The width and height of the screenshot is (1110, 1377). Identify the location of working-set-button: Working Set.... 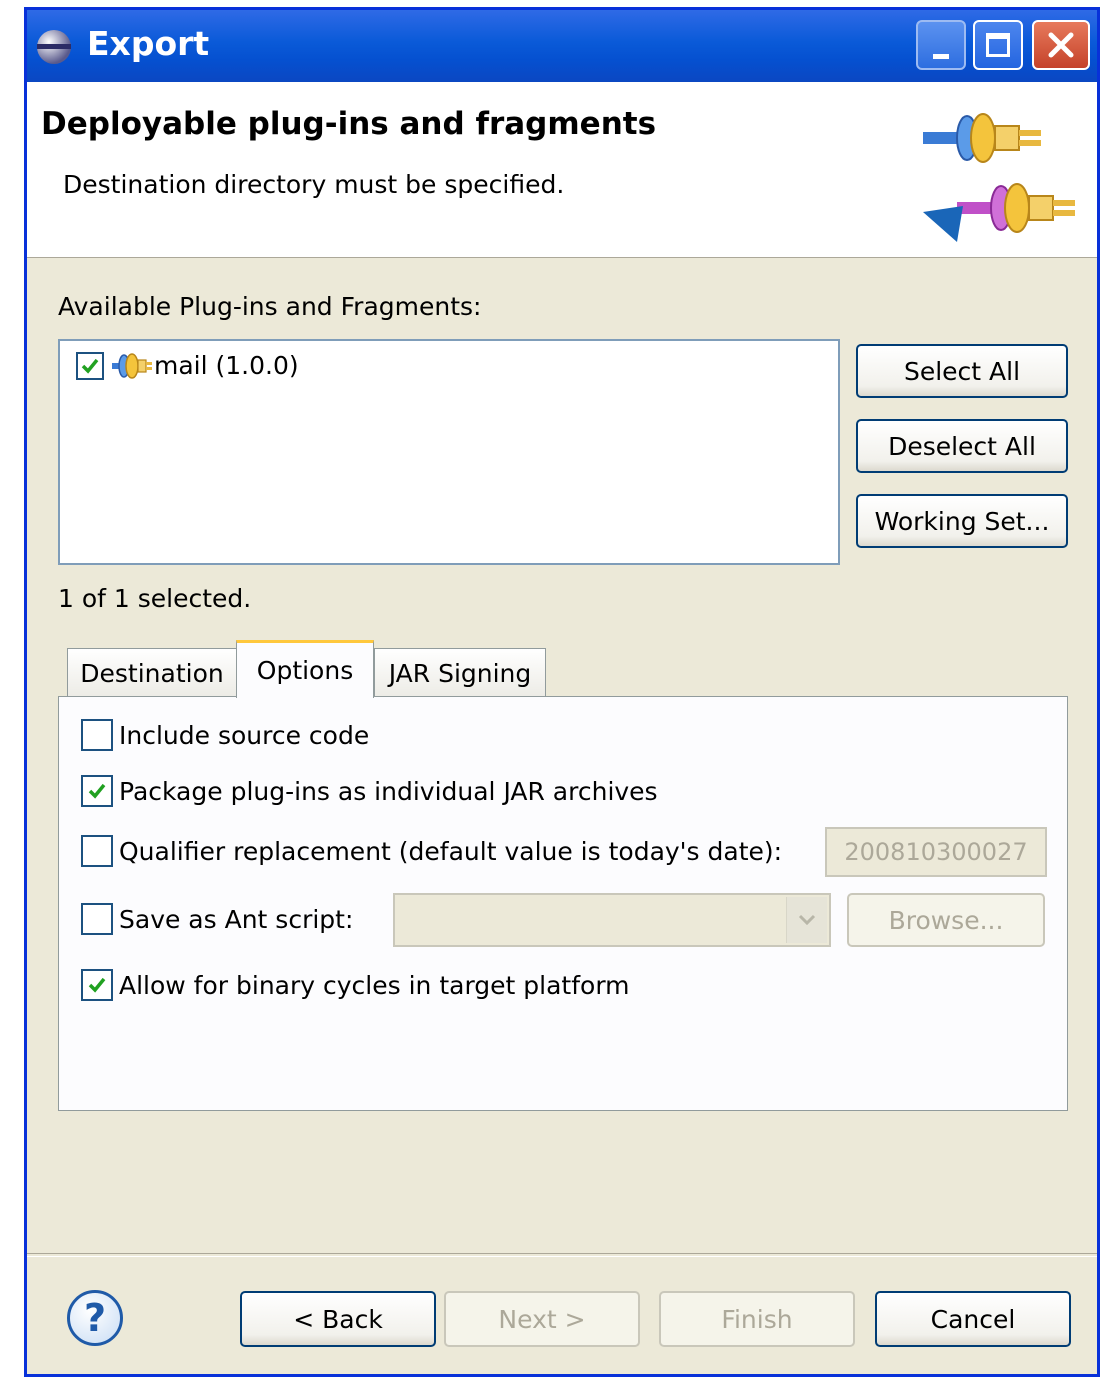
(962, 521).